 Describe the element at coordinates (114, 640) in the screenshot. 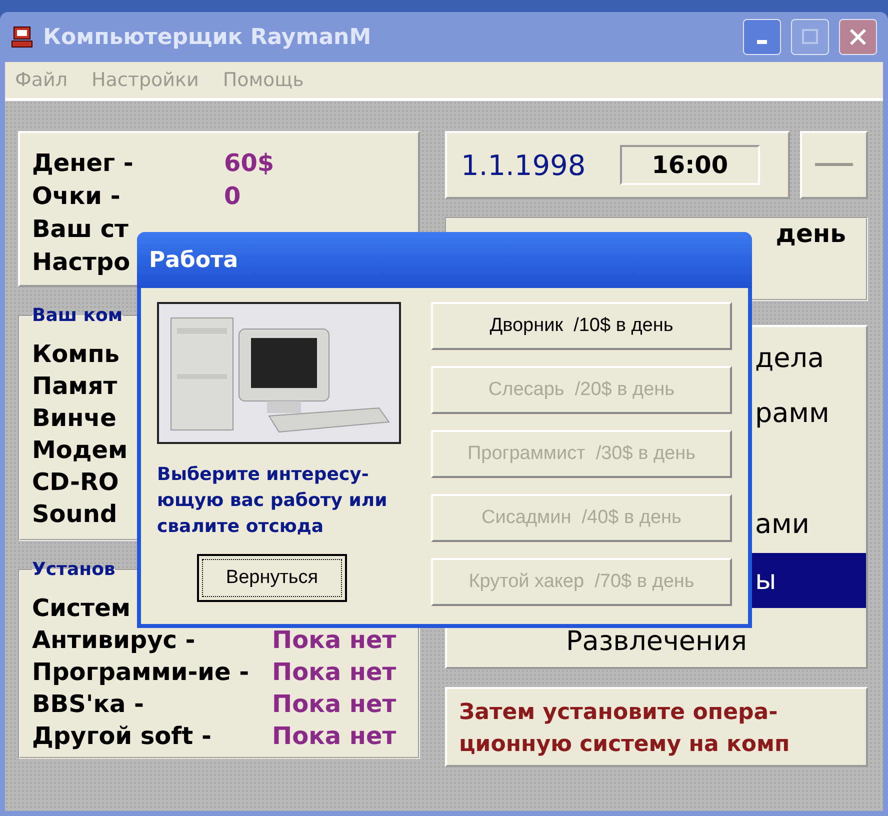

I see `software-label: Антивирус -` at that location.